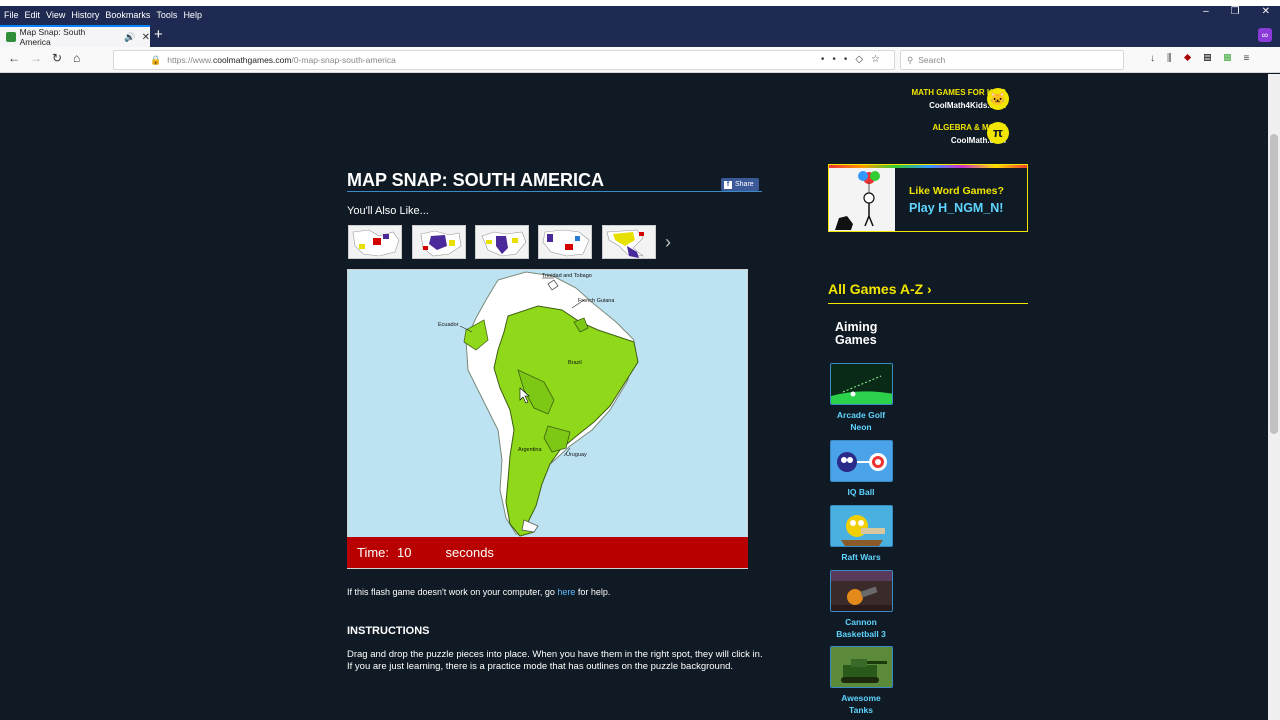 The image size is (1280, 720). Describe the element at coordinates (1158, 58) in the screenshot. I see `download-icon: ↓` at that location.